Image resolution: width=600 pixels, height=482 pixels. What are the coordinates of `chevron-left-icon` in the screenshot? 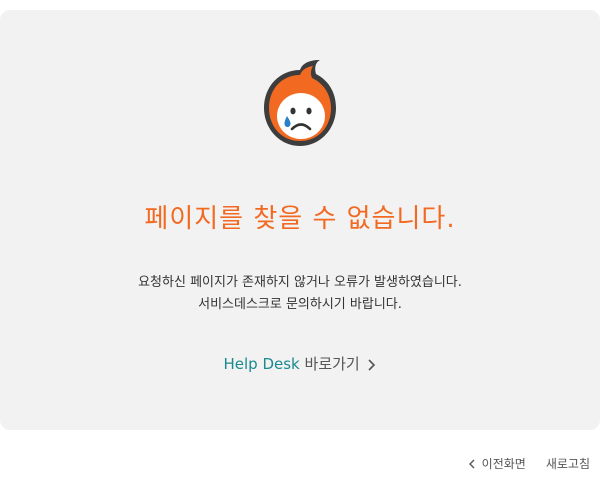 It's located at (471, 463).